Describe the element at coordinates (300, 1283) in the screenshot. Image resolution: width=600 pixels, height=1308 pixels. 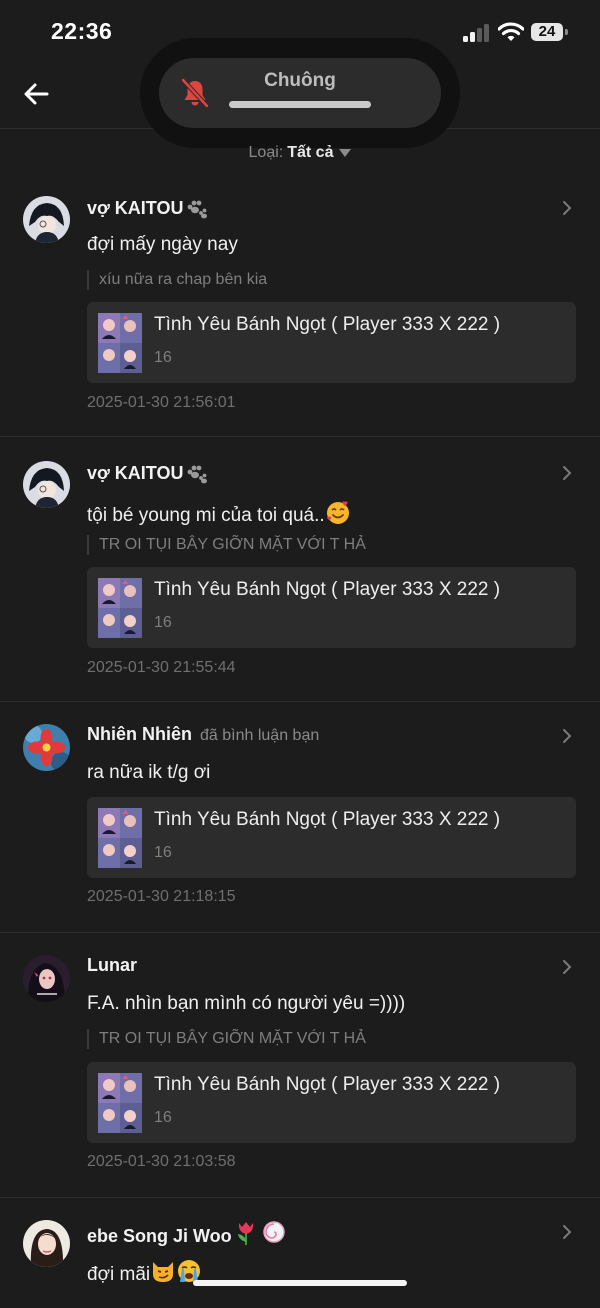
I see `home-indicator` at that location.